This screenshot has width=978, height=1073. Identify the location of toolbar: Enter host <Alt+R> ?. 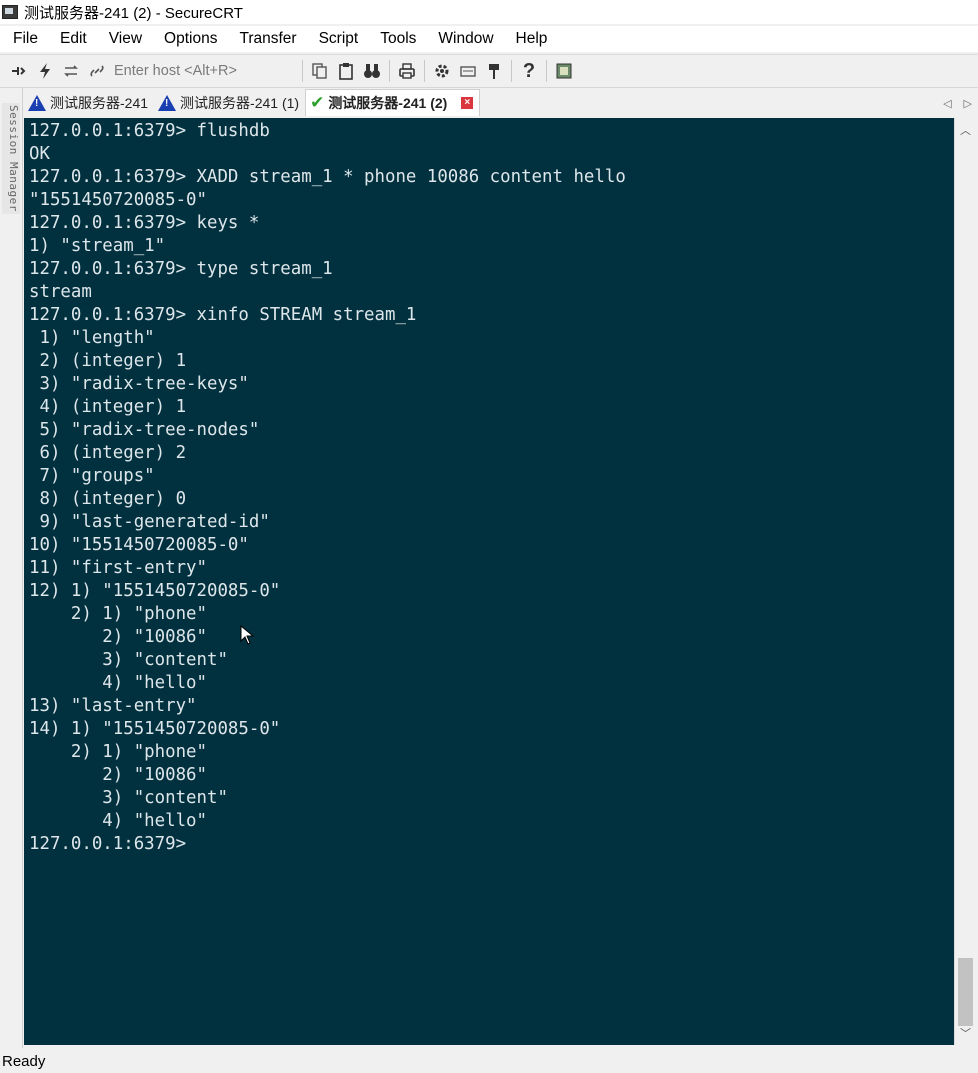
(489, 71).